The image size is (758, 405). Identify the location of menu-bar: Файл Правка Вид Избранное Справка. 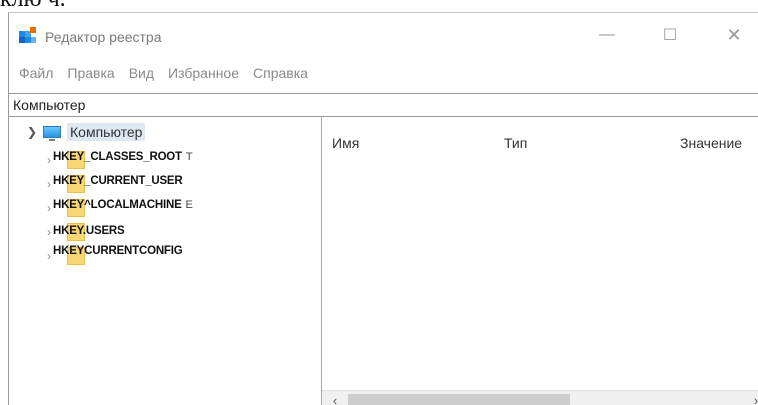
(383, 73).